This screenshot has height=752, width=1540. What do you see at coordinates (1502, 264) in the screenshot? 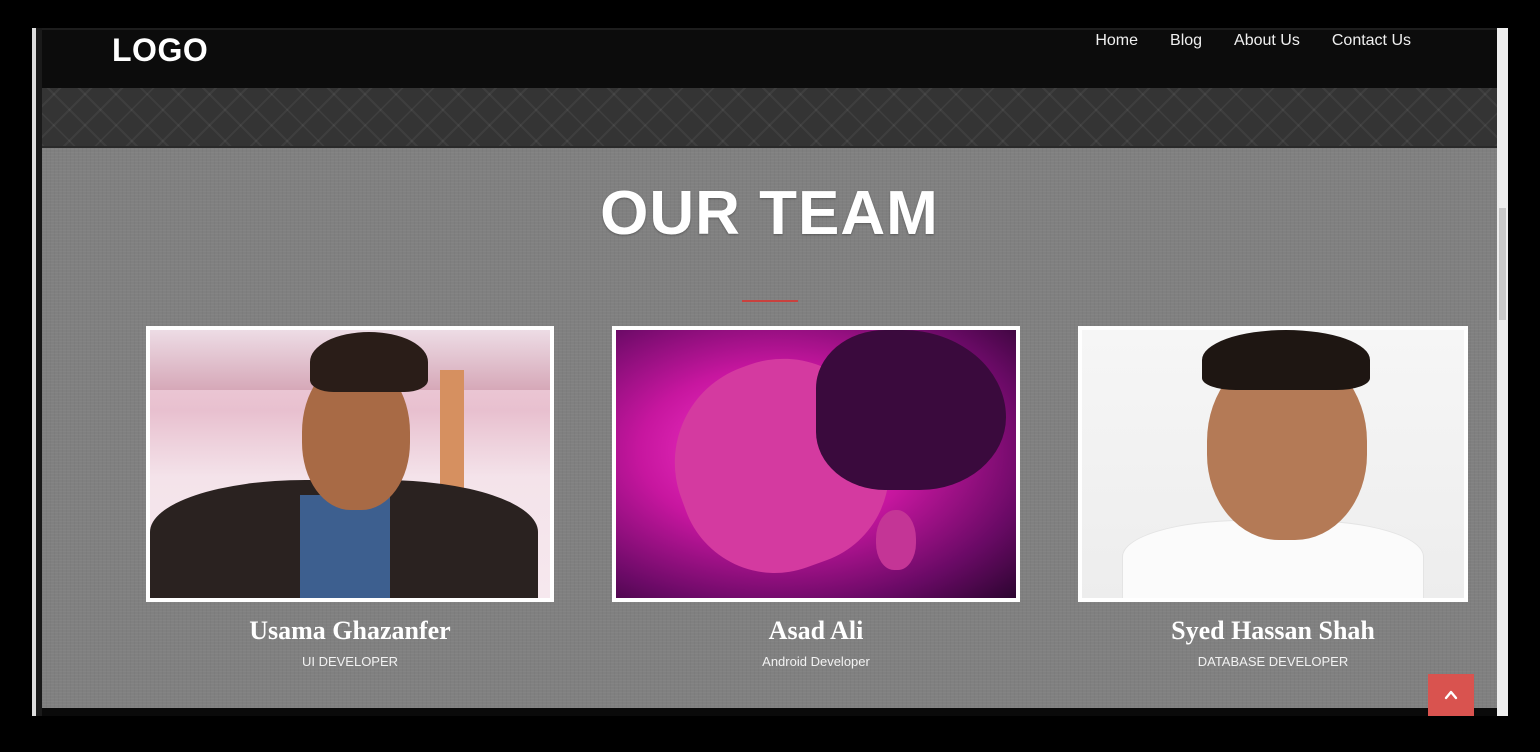
I see `scrollbar-thumb` at bounding box center [1502, 264].